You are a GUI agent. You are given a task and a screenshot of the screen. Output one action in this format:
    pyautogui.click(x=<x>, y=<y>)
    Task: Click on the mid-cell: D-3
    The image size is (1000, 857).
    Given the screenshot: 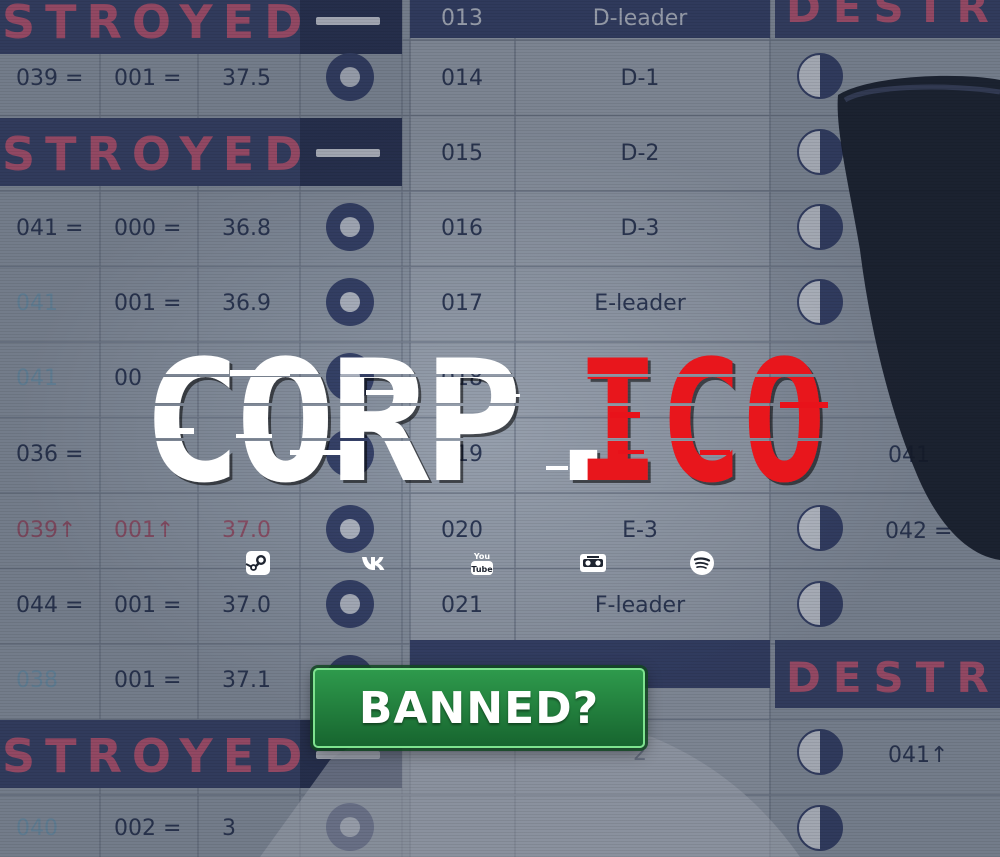 What is the action you would take?
    pyautogui.click(x=640, y=228)
    